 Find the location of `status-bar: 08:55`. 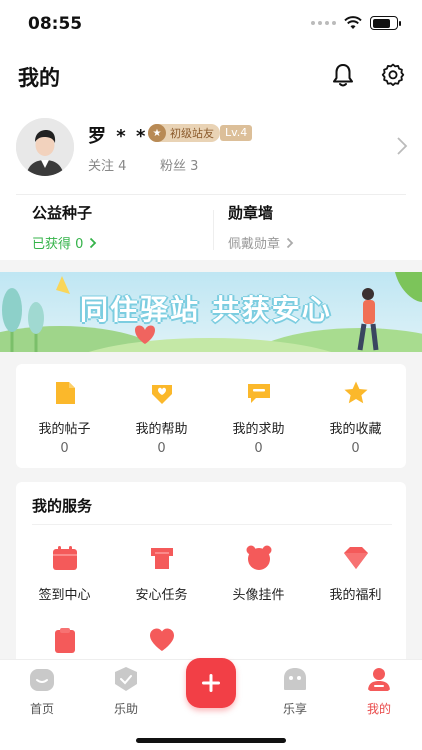

status-bar: 08:55 is located at coordinates (211, 25).